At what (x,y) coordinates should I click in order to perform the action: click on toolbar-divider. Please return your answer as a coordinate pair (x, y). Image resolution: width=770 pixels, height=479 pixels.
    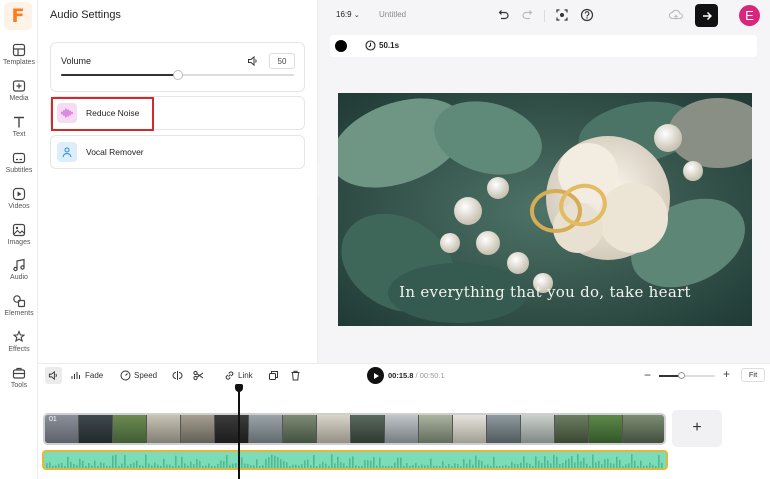
    Looking at the image, I should click on (544, 16).